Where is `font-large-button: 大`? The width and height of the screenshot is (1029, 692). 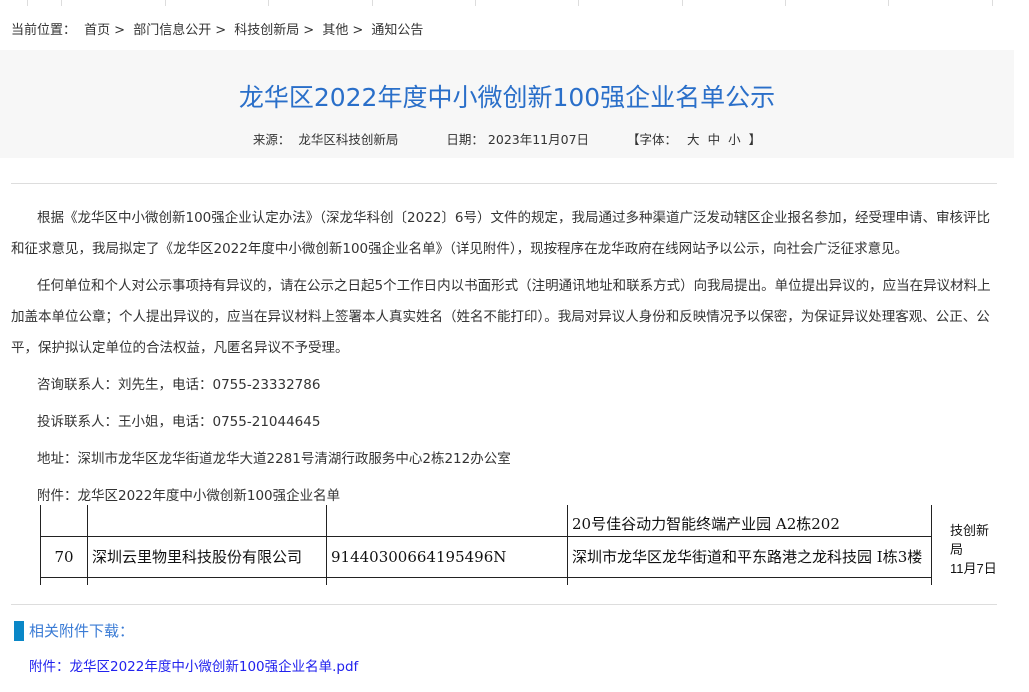 font-large-button: 大 is located at coordinates (693, 139).